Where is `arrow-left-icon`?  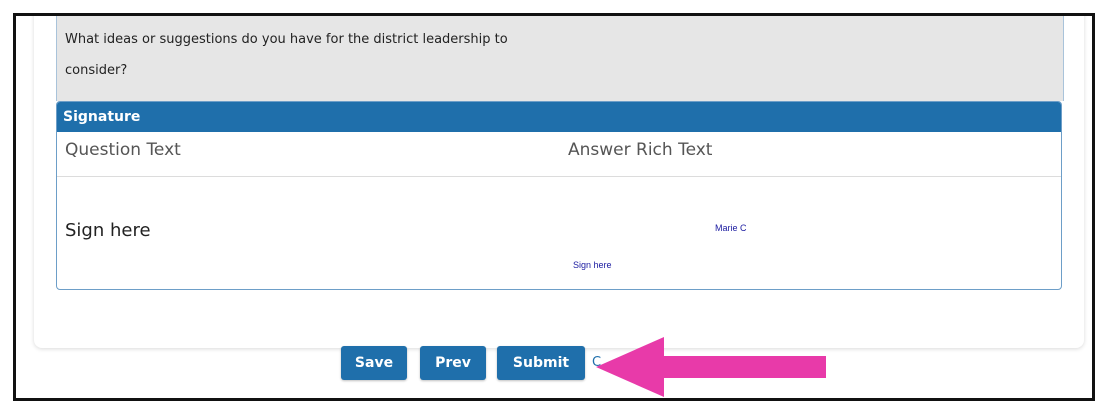
arrow-left-icon is located at coordinates (711, 367).